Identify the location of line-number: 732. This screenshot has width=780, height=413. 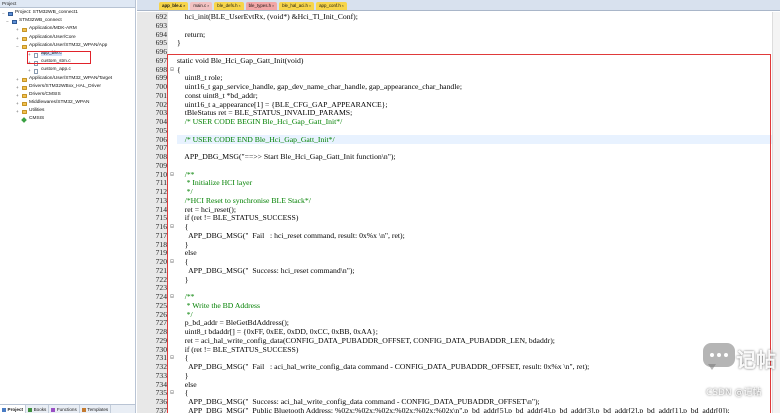
(161, 366).